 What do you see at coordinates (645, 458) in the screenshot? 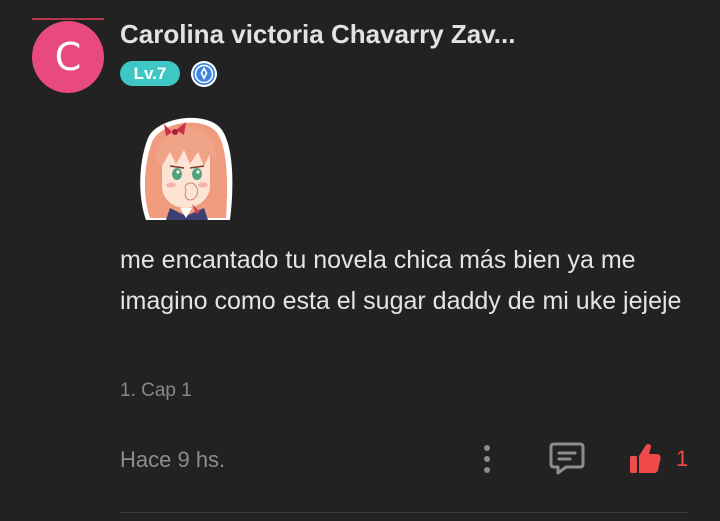
I see `thumbs-up-icon` at bounding box center [645, 458].